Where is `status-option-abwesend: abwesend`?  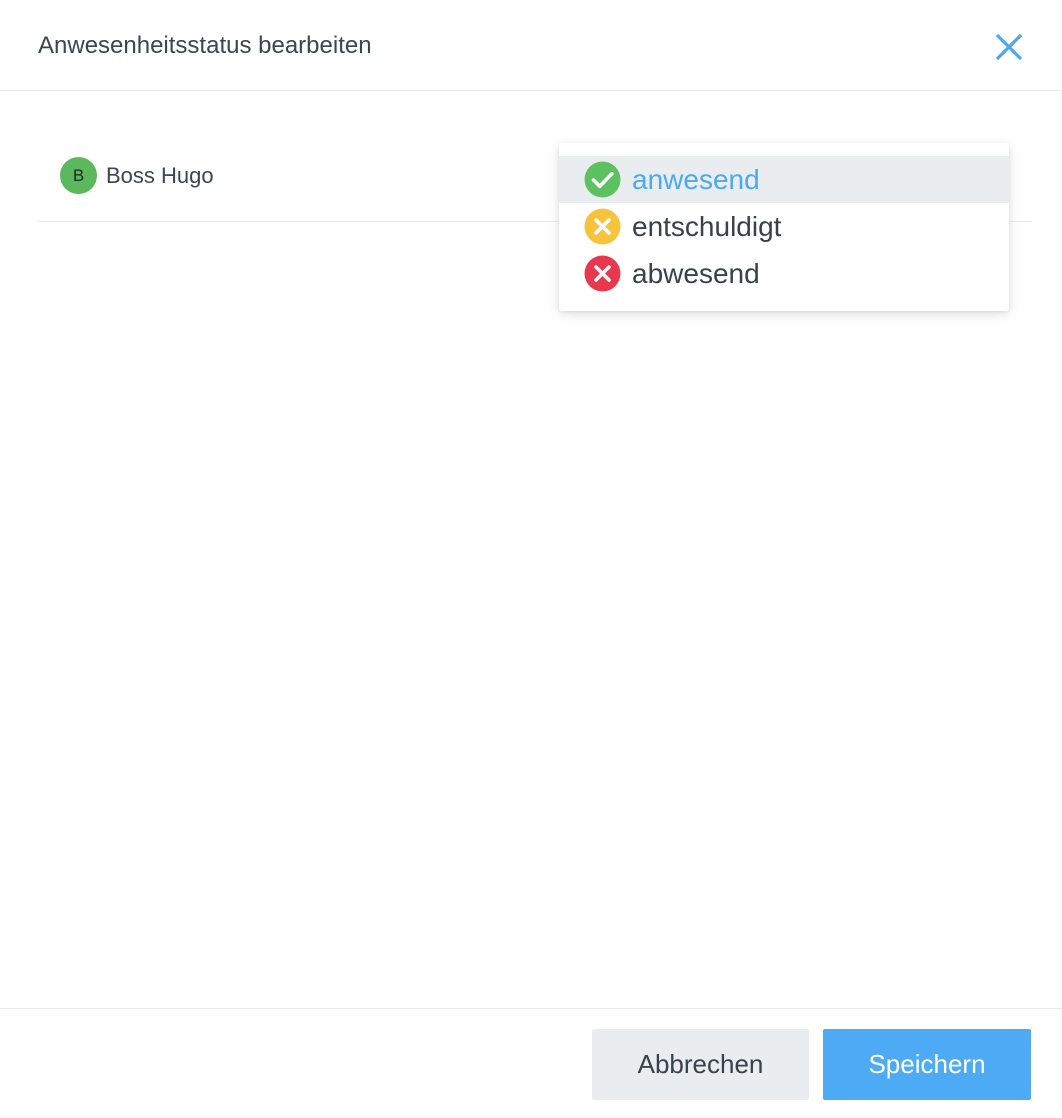
status-option-abwesend: abwesend is located at coordinates (784, 273).